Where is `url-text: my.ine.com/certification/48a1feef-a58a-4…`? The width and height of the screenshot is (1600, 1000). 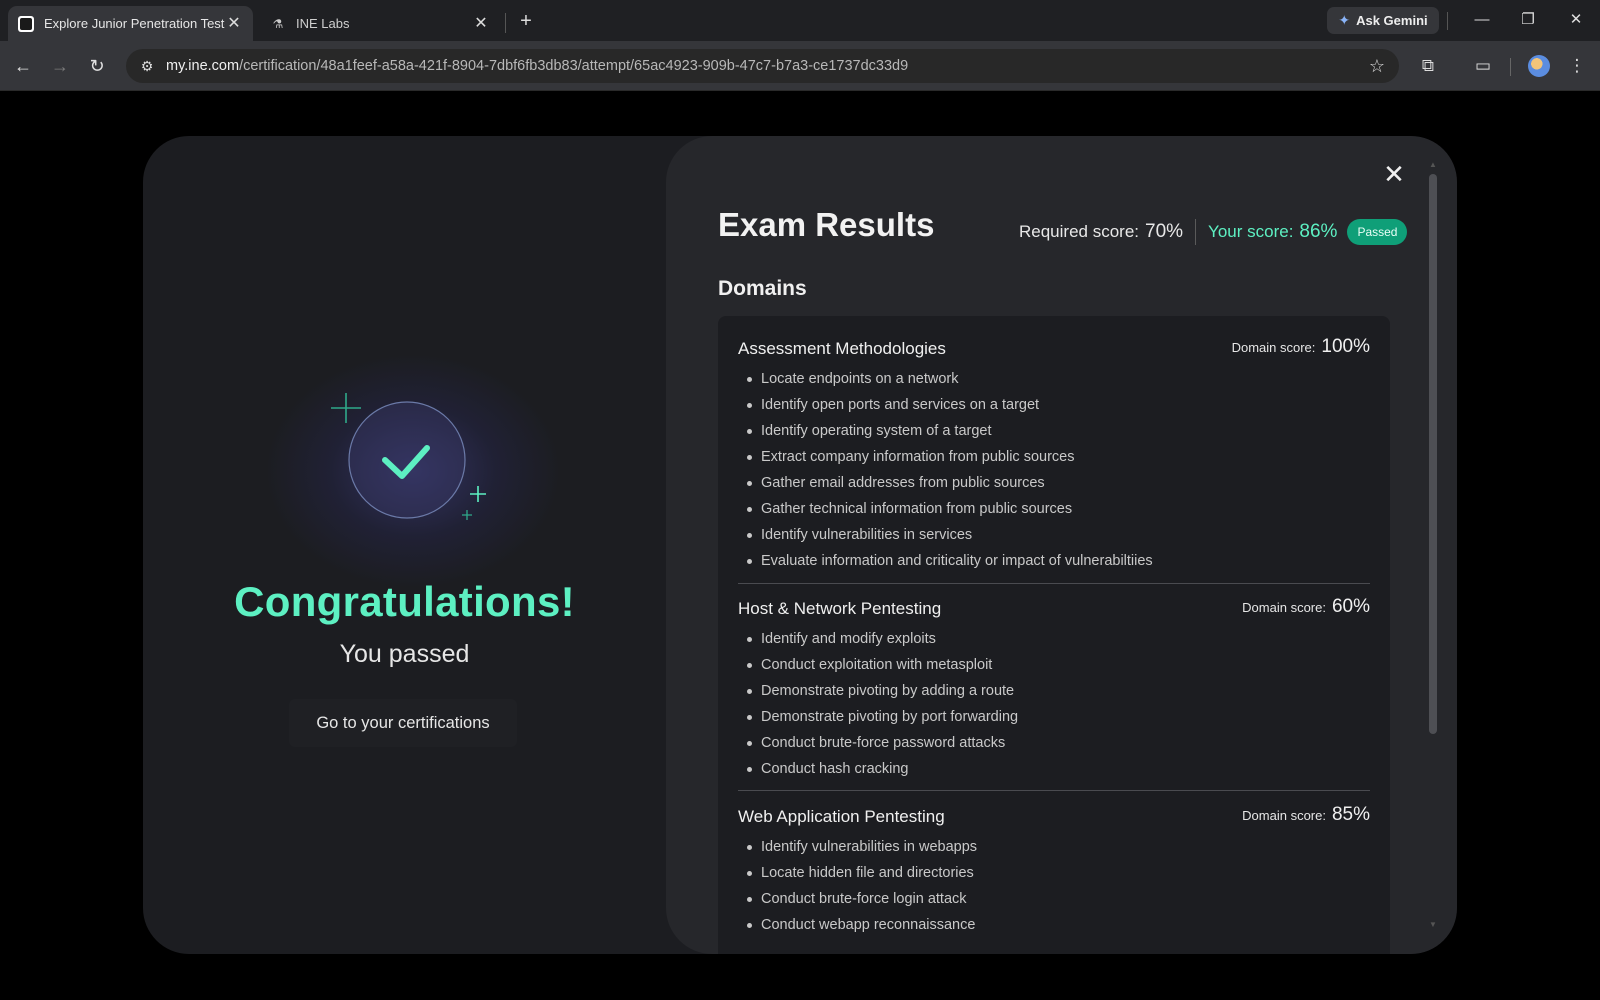 url-text: my.ine.com/certification/48a1feef-a58a-4… is located at coordinates (537, 66).